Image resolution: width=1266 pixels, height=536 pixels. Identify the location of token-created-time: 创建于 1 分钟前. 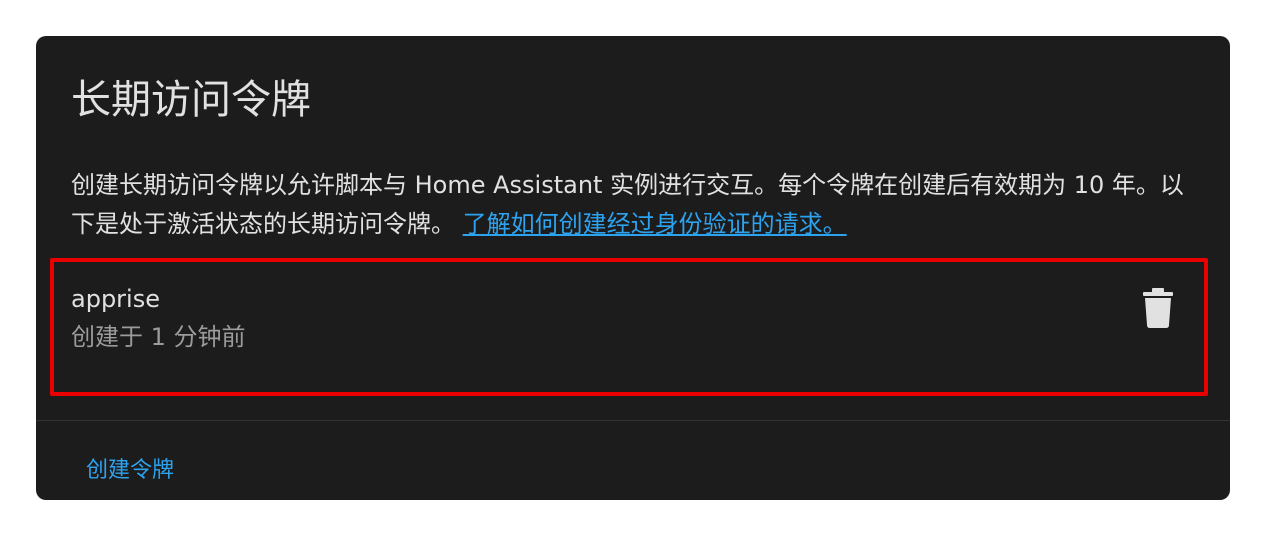
(158, 337).